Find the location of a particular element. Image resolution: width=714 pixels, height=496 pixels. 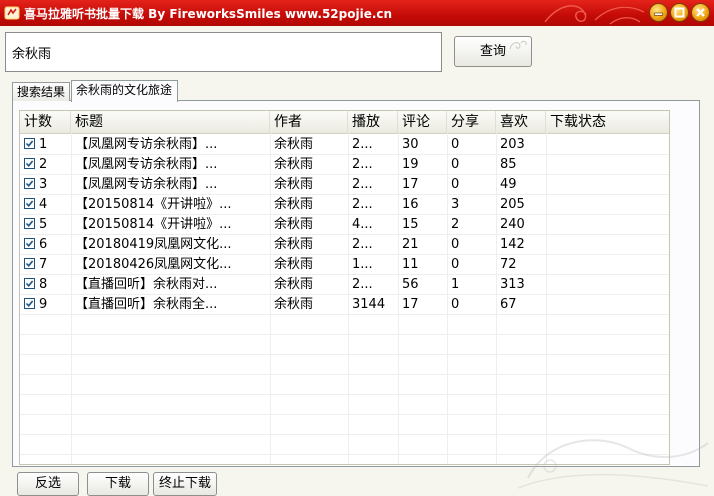

cell-likes: 205 is located at coordinates (521, 205).